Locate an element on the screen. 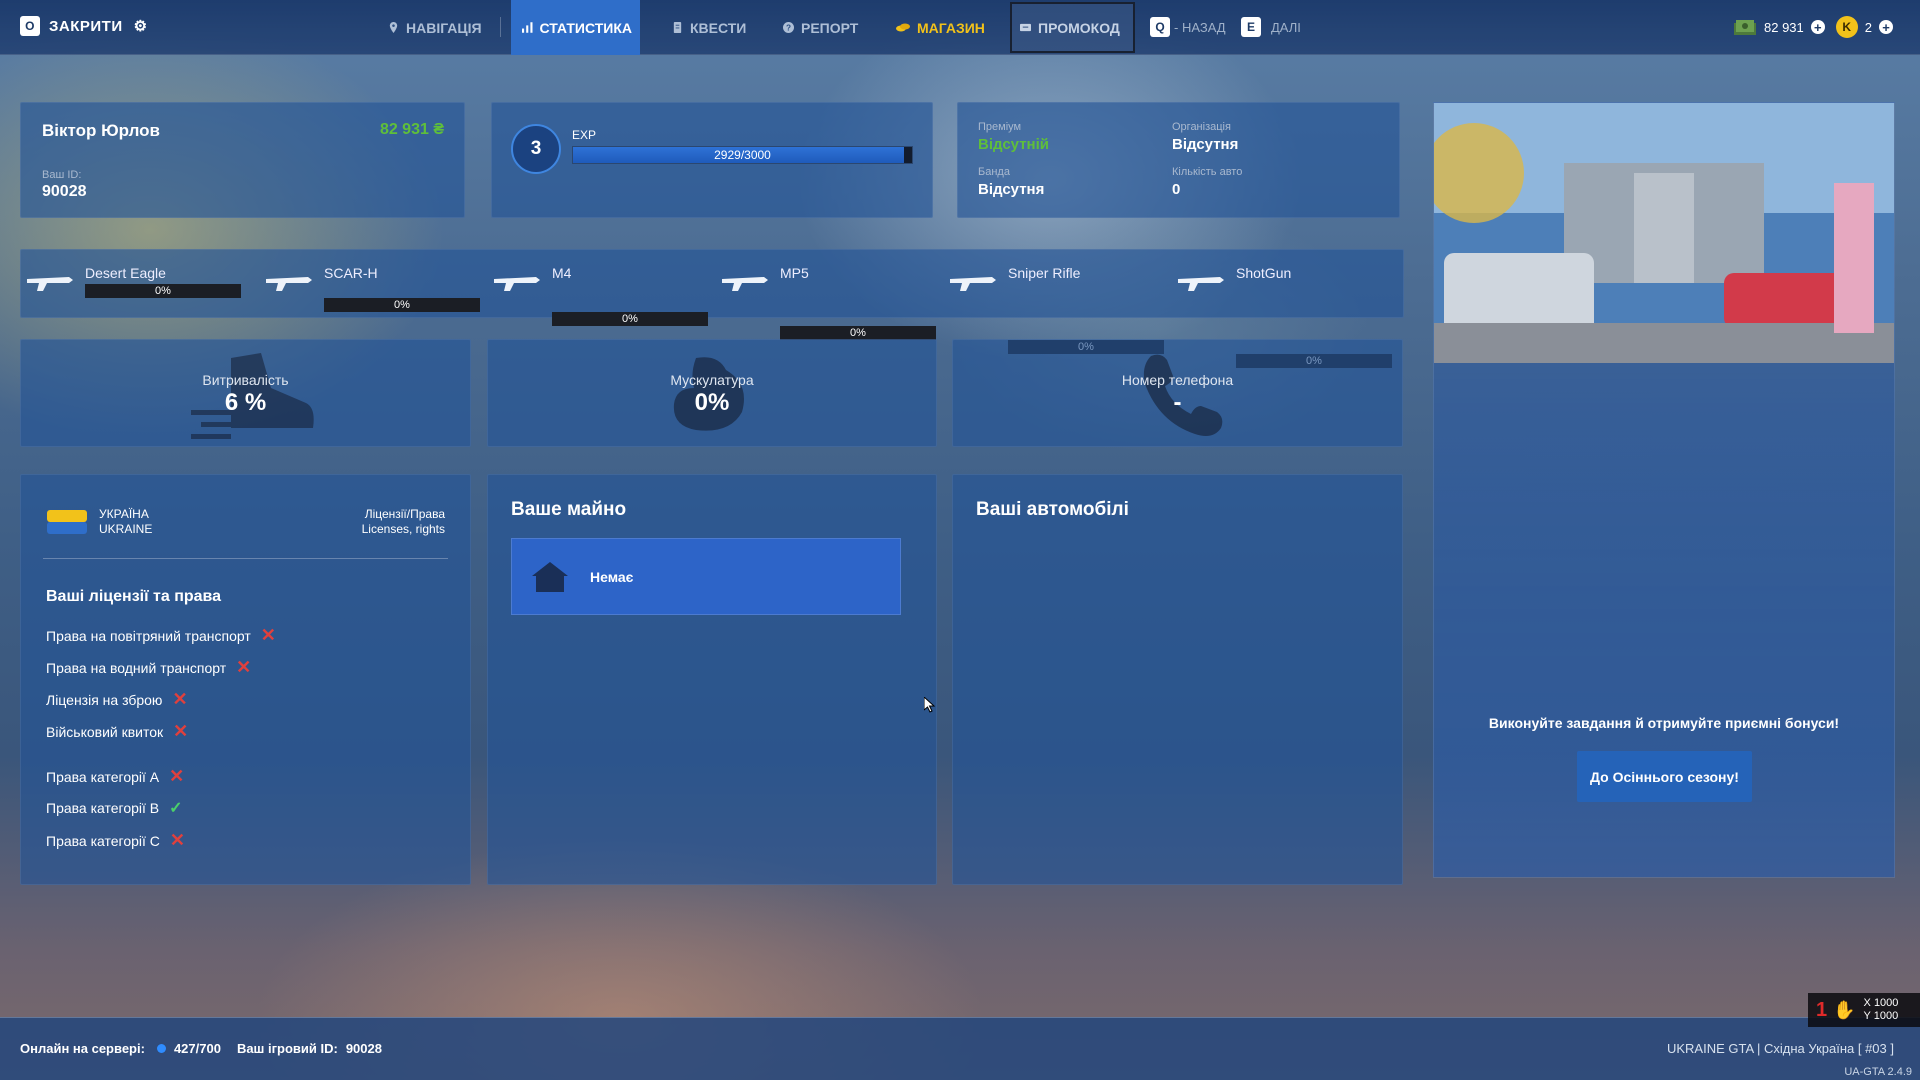 Image resolution: width=1920 pixels, height=1080 pixels. property-empty-label: Немає is located at coordinates (612, 576).